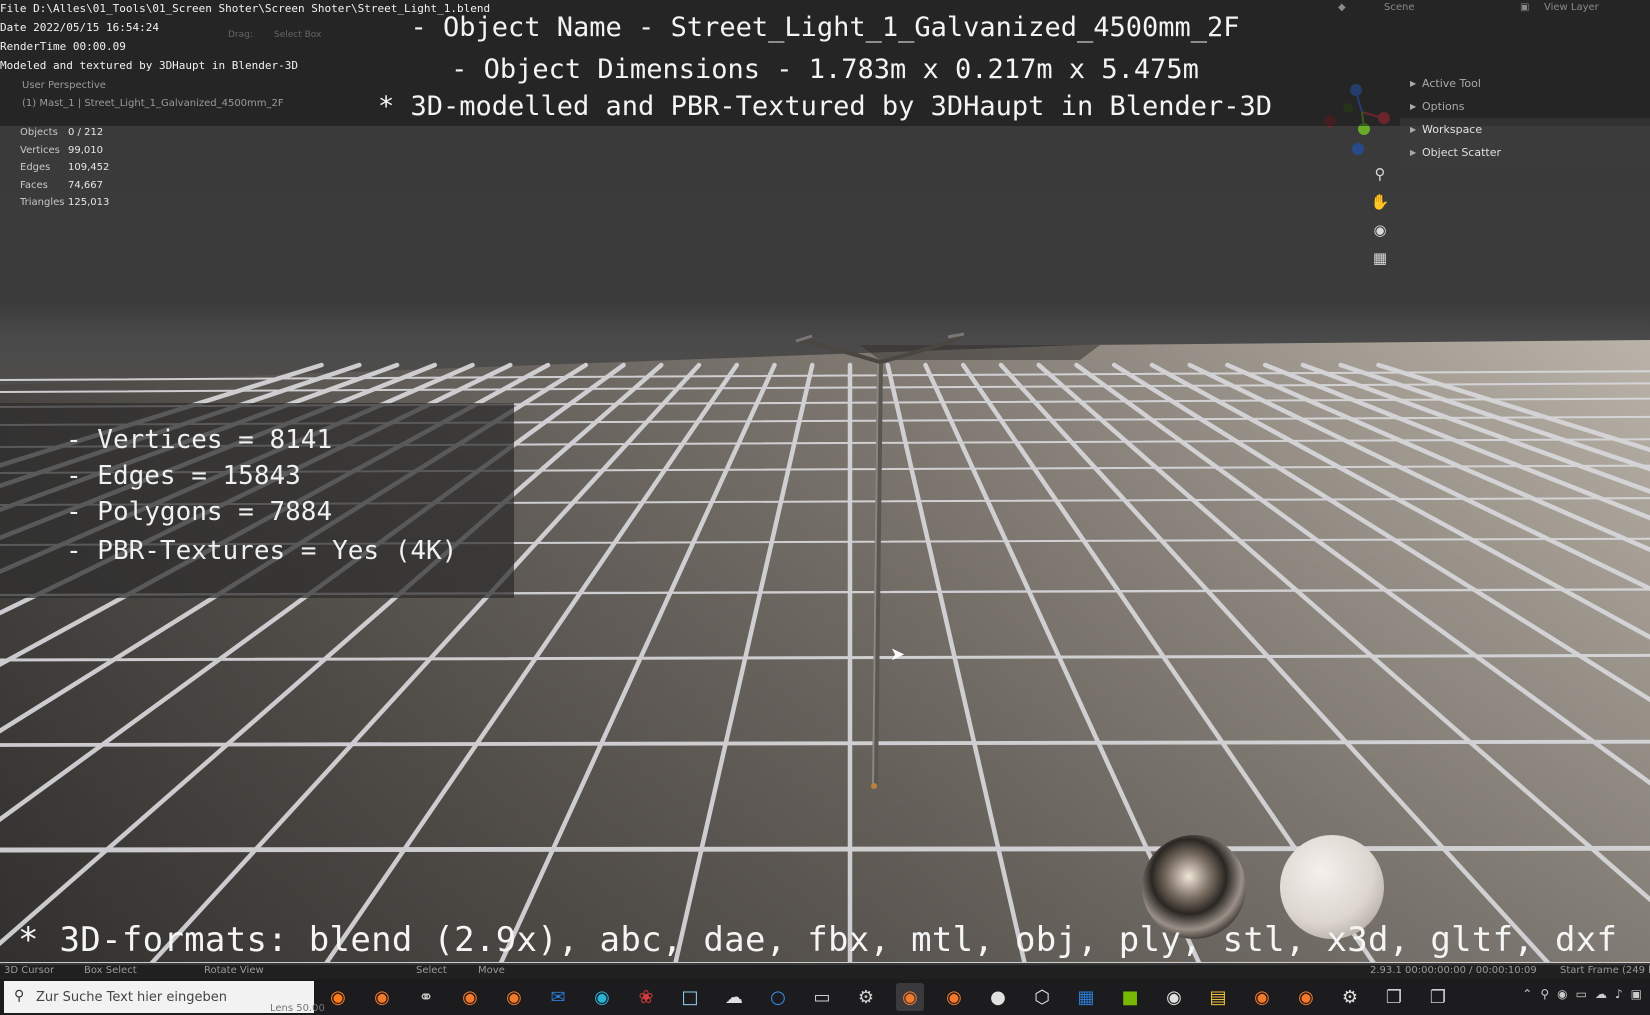  I want to click on status-3d-cursor: 3D Cursor, so click(29, 970).